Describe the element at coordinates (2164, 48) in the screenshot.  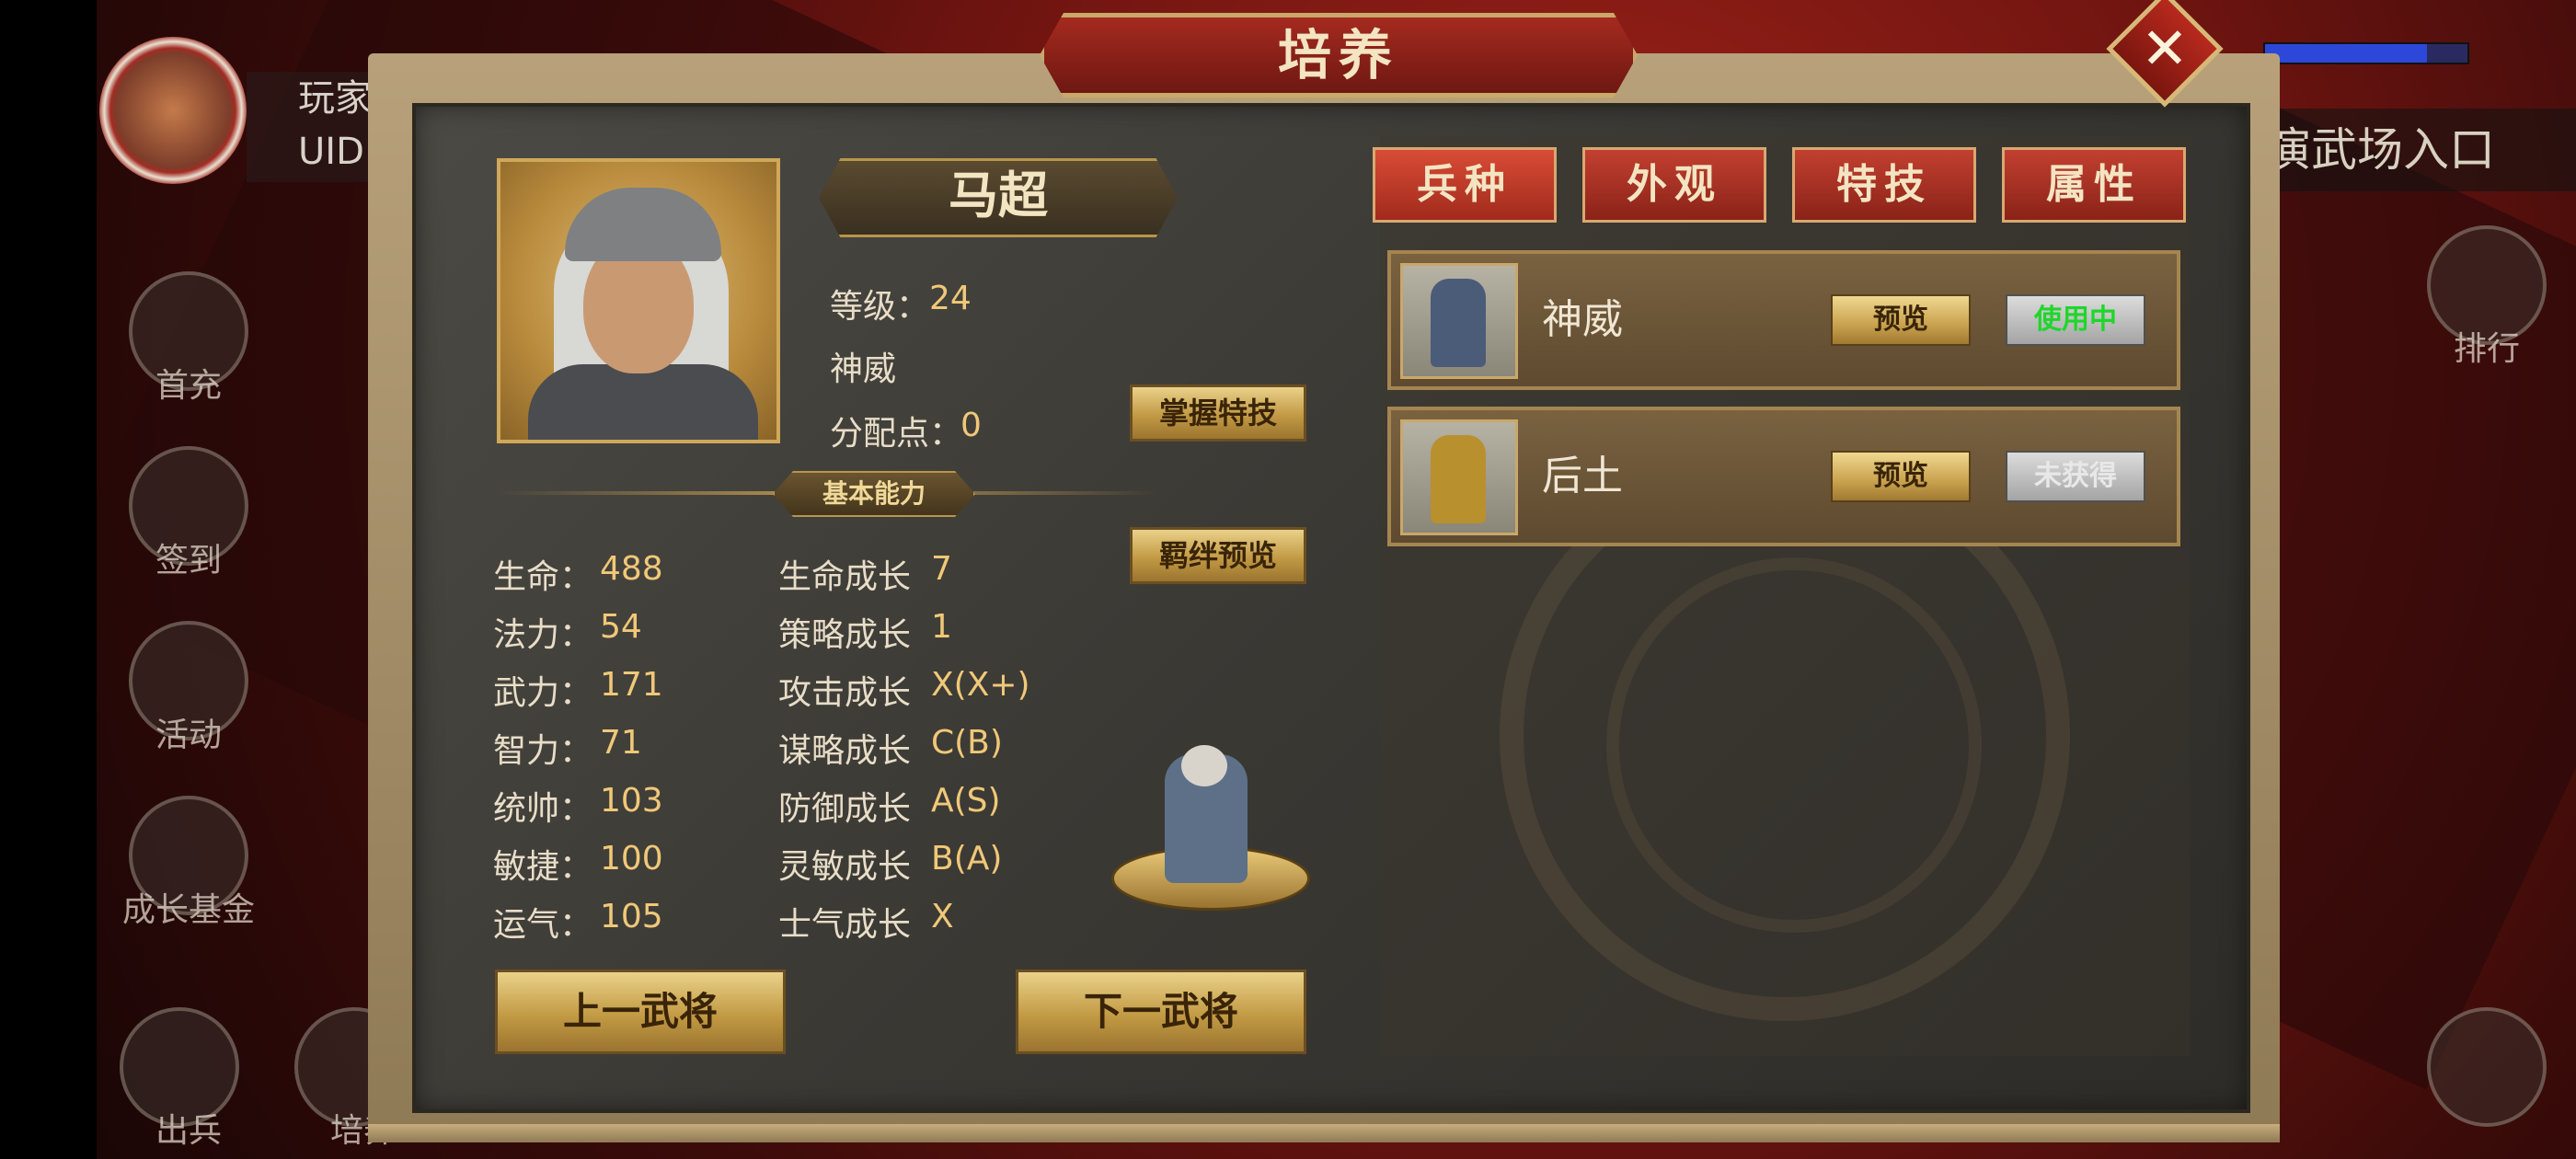
I see `close-icon: ✕` at that location.